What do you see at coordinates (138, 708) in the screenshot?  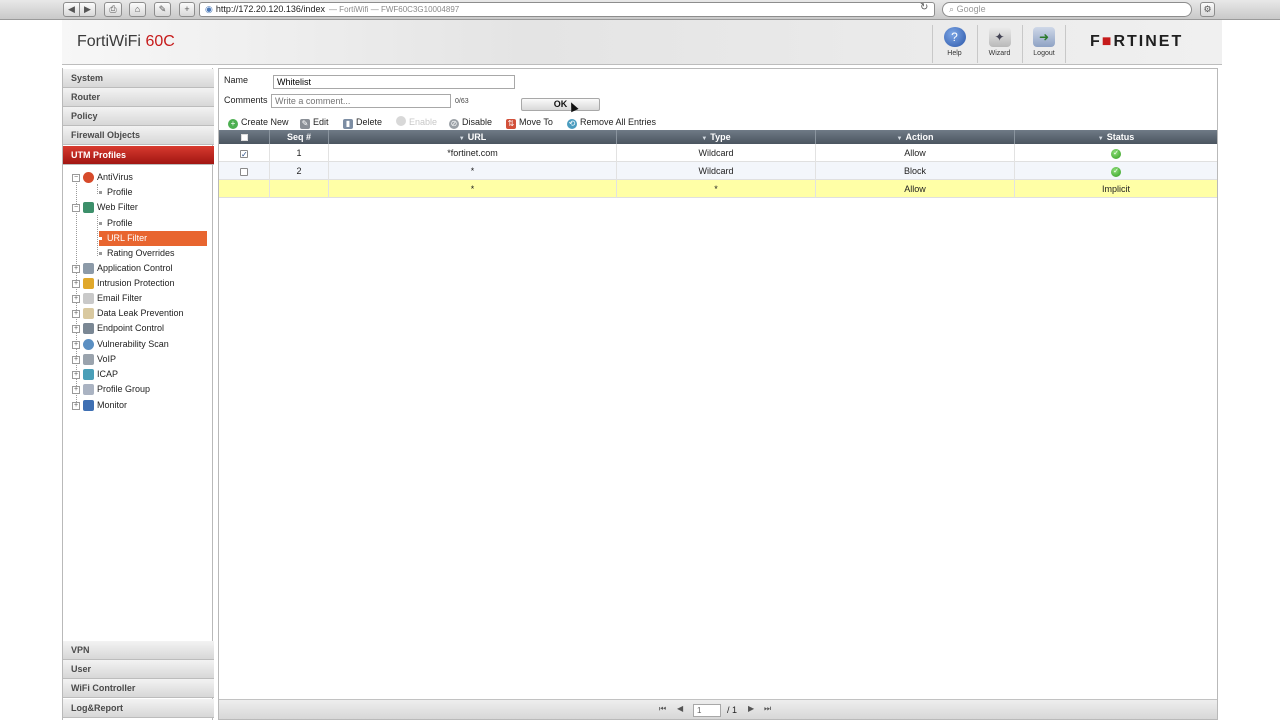 I see `sidebar-section-log-report: Log&Report` at bounding box center [138, 708].